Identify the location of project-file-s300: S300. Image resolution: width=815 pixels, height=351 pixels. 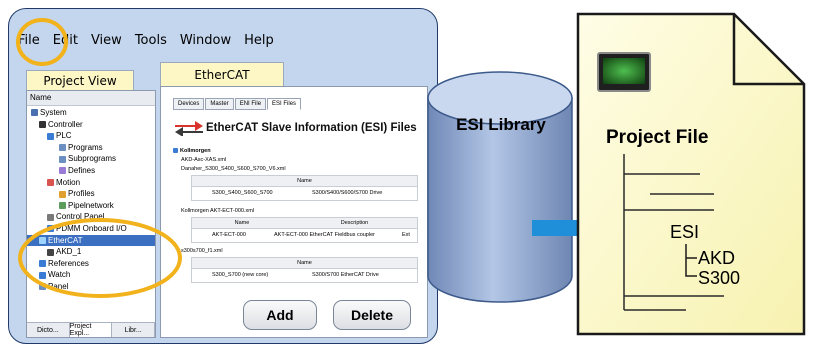
(719, 278).